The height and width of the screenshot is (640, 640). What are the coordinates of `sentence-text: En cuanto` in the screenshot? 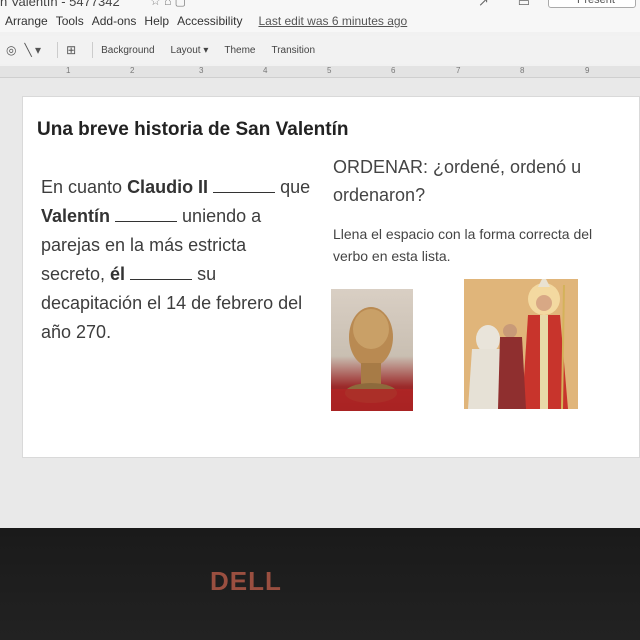 It's located at (84, 187).